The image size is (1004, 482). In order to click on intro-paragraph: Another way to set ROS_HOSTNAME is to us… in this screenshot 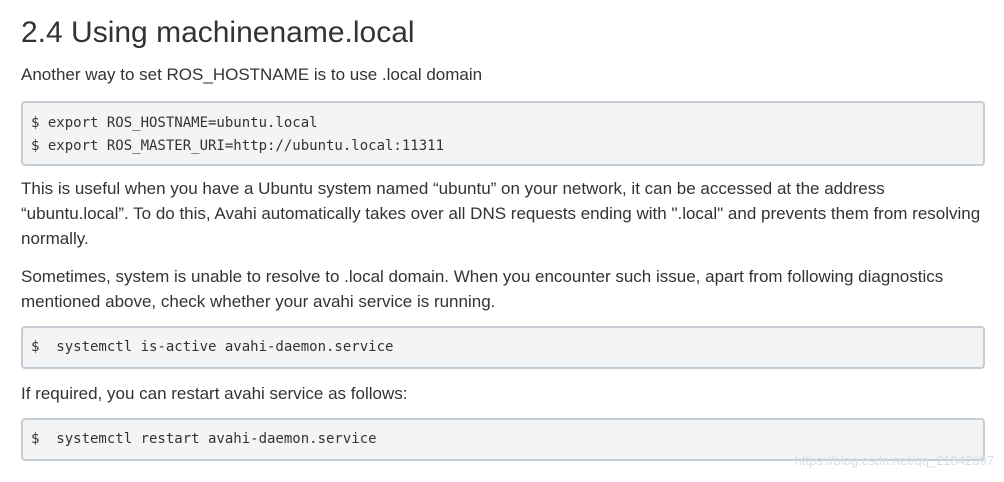, I will do `click(252, 74)`.